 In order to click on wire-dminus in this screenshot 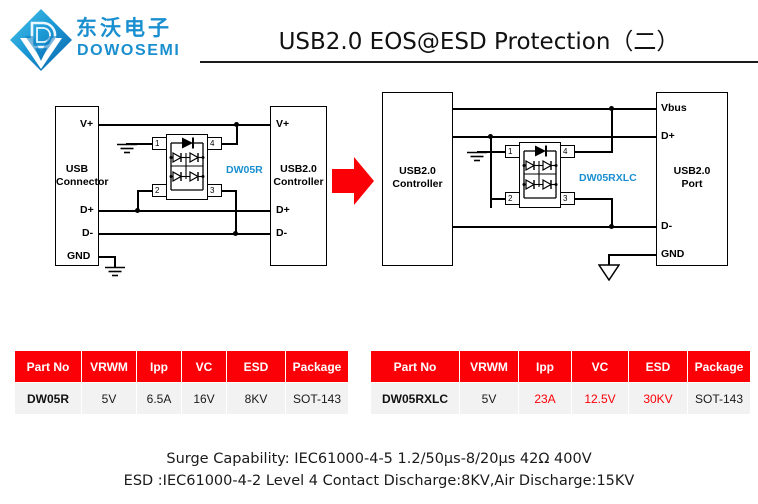, I will do `click(184, 234)`.